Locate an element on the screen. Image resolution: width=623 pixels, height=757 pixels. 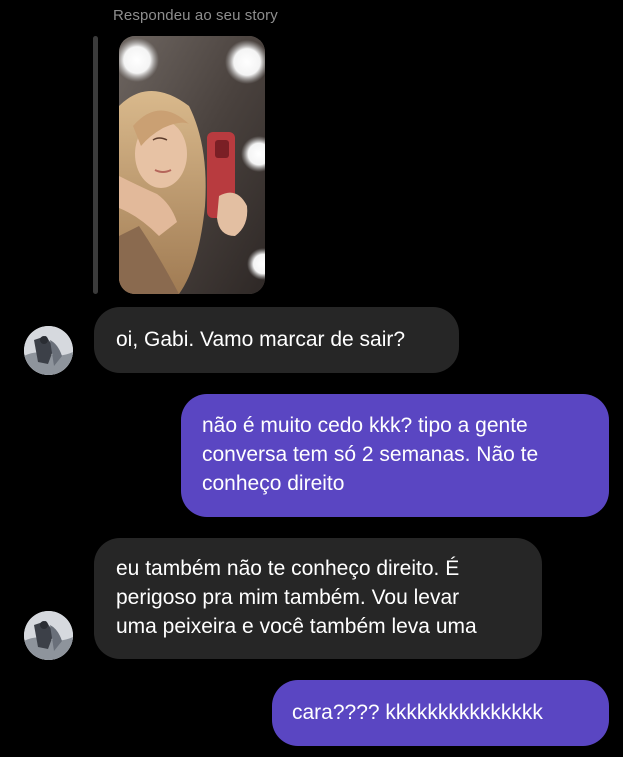
story-reply-bar is located at coordinates (95, 165).